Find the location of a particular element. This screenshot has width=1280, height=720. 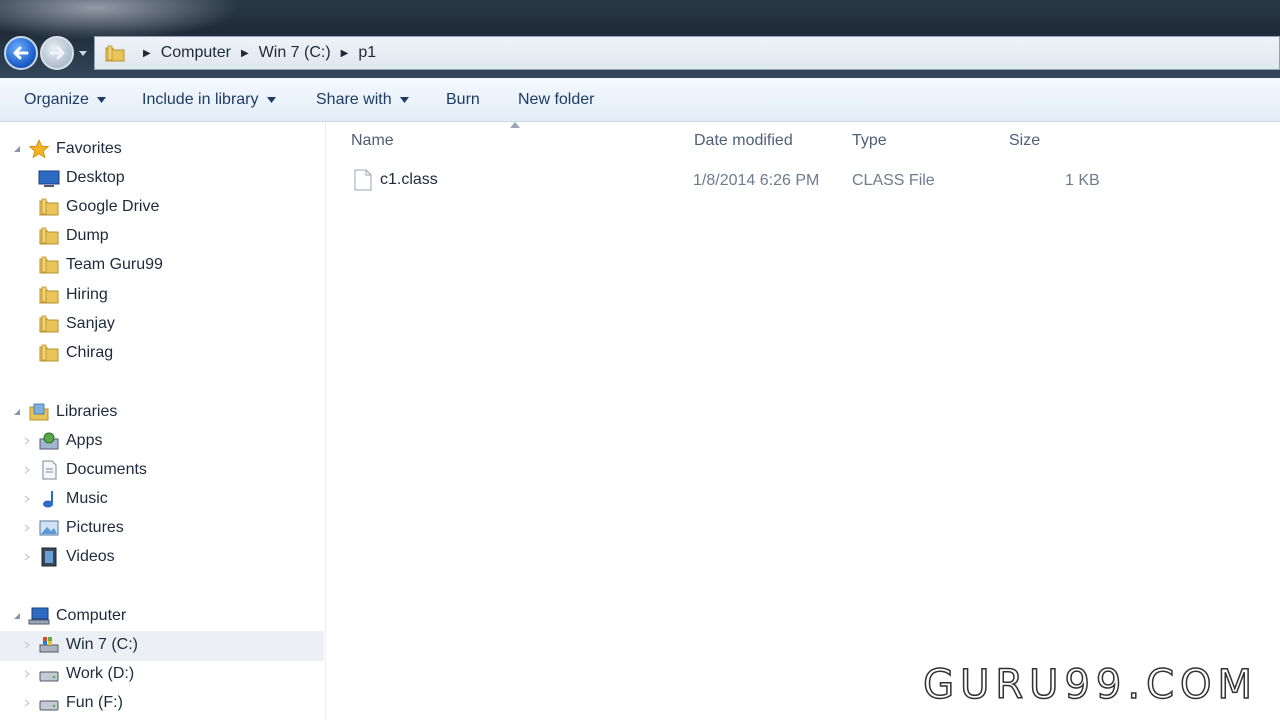

column-header-type: Type is located at coordinates (869, 141).